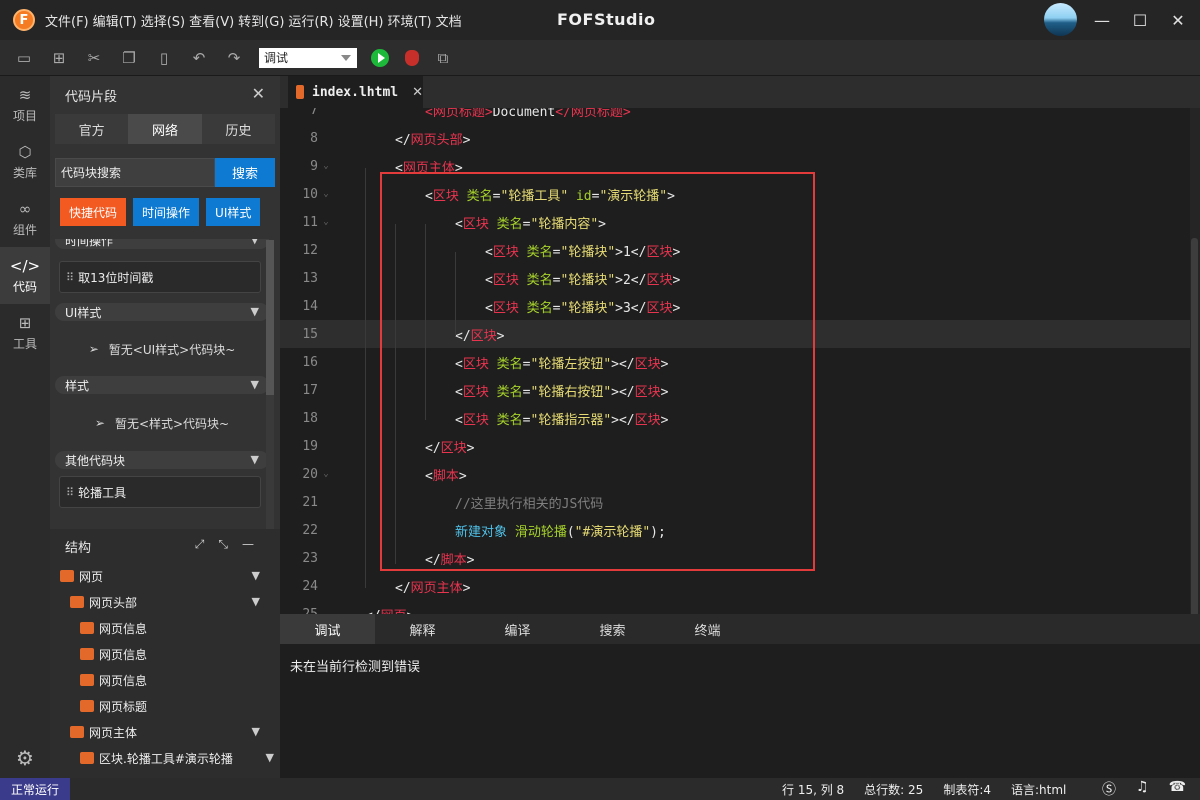 Image resolution: width=1200 pixels, height=800 pixels. What do you see at coordinates (261, 20) in the screenshot?
I see `menu-goto: 转到(G)` at bounding box center [261, 20].